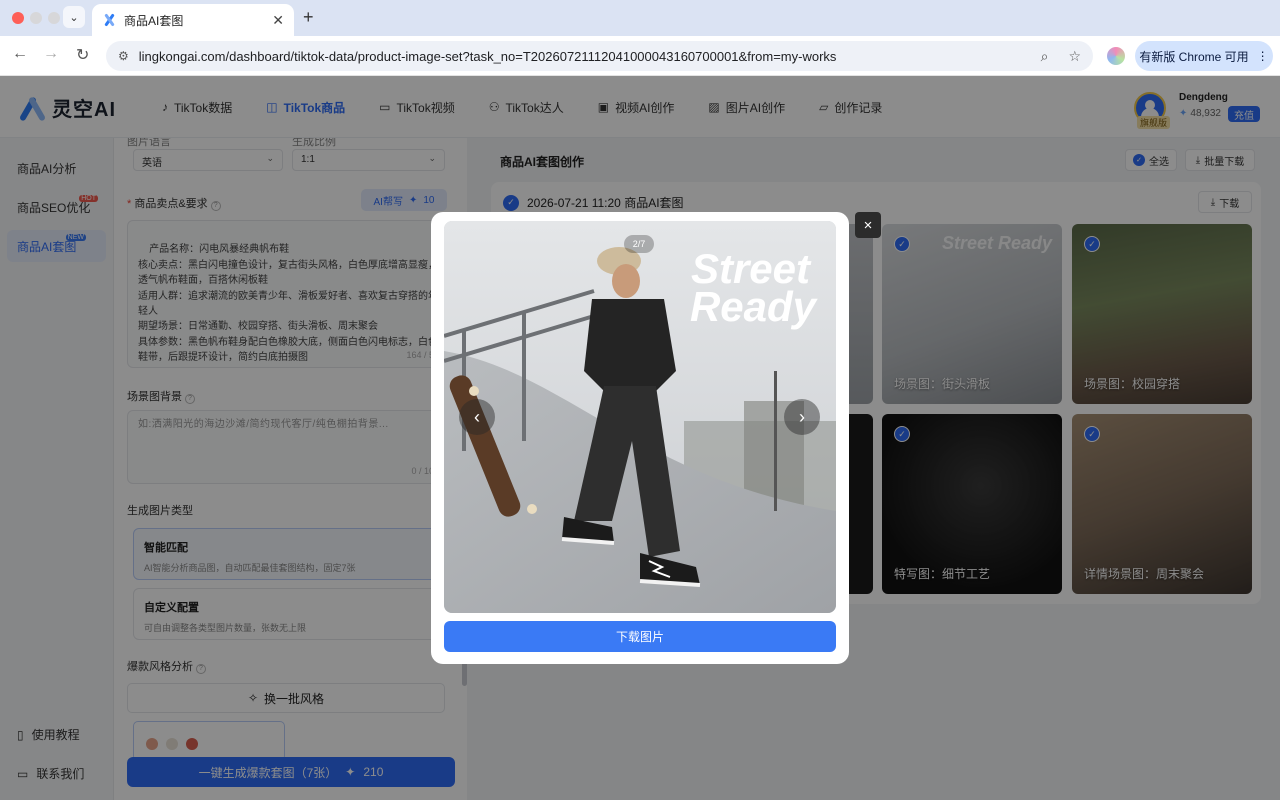 This screenshot has width=1280, height=800. I want to click on prev-image-button: ‹, so click(477, 417).